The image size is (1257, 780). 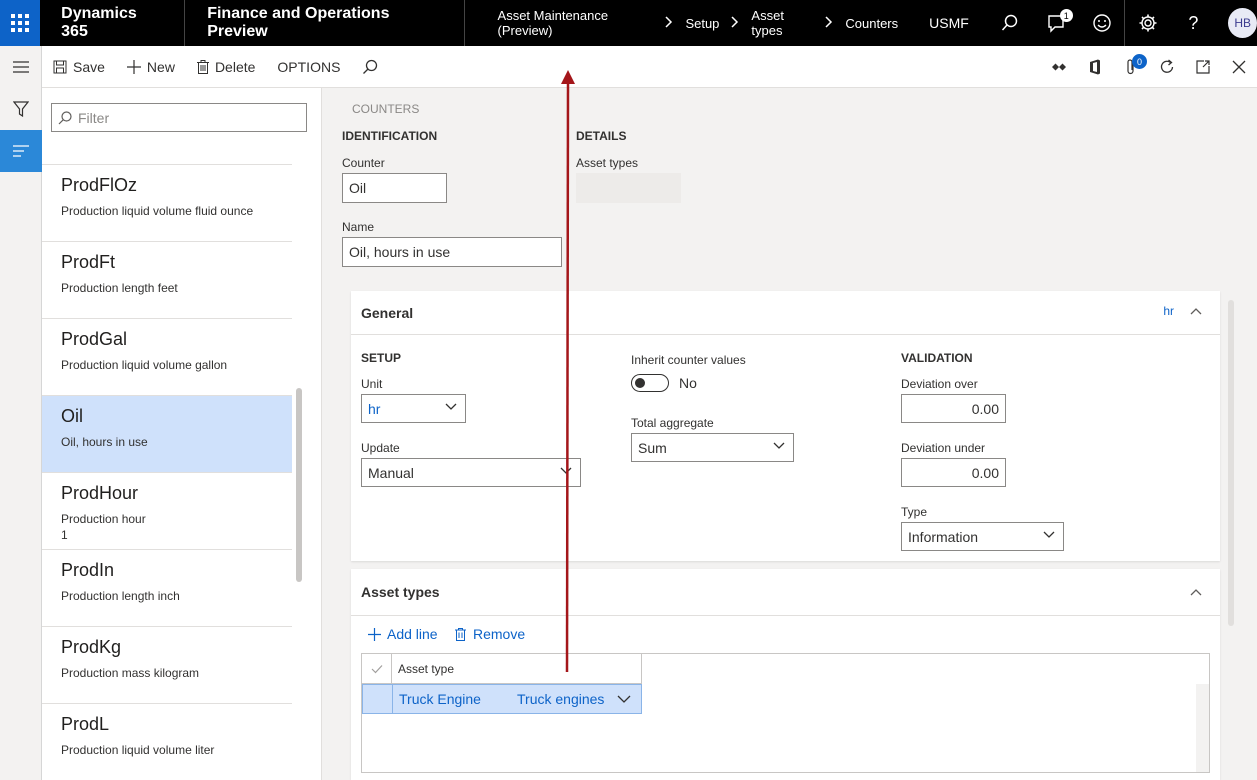 I want to click on breadcrumb-item: Counters, so click(x=871, y=23).